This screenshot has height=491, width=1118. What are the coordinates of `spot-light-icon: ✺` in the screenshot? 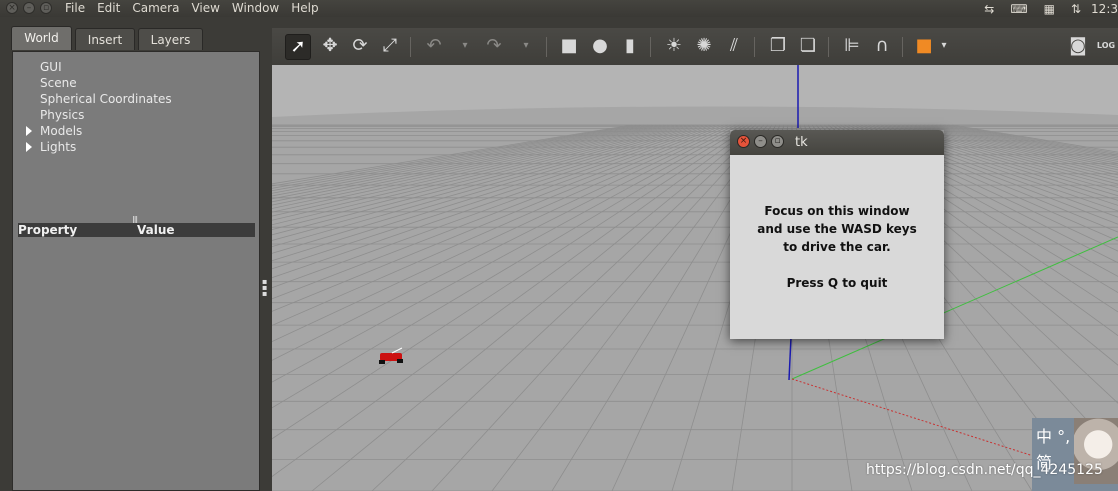 It's located at (704, 46).